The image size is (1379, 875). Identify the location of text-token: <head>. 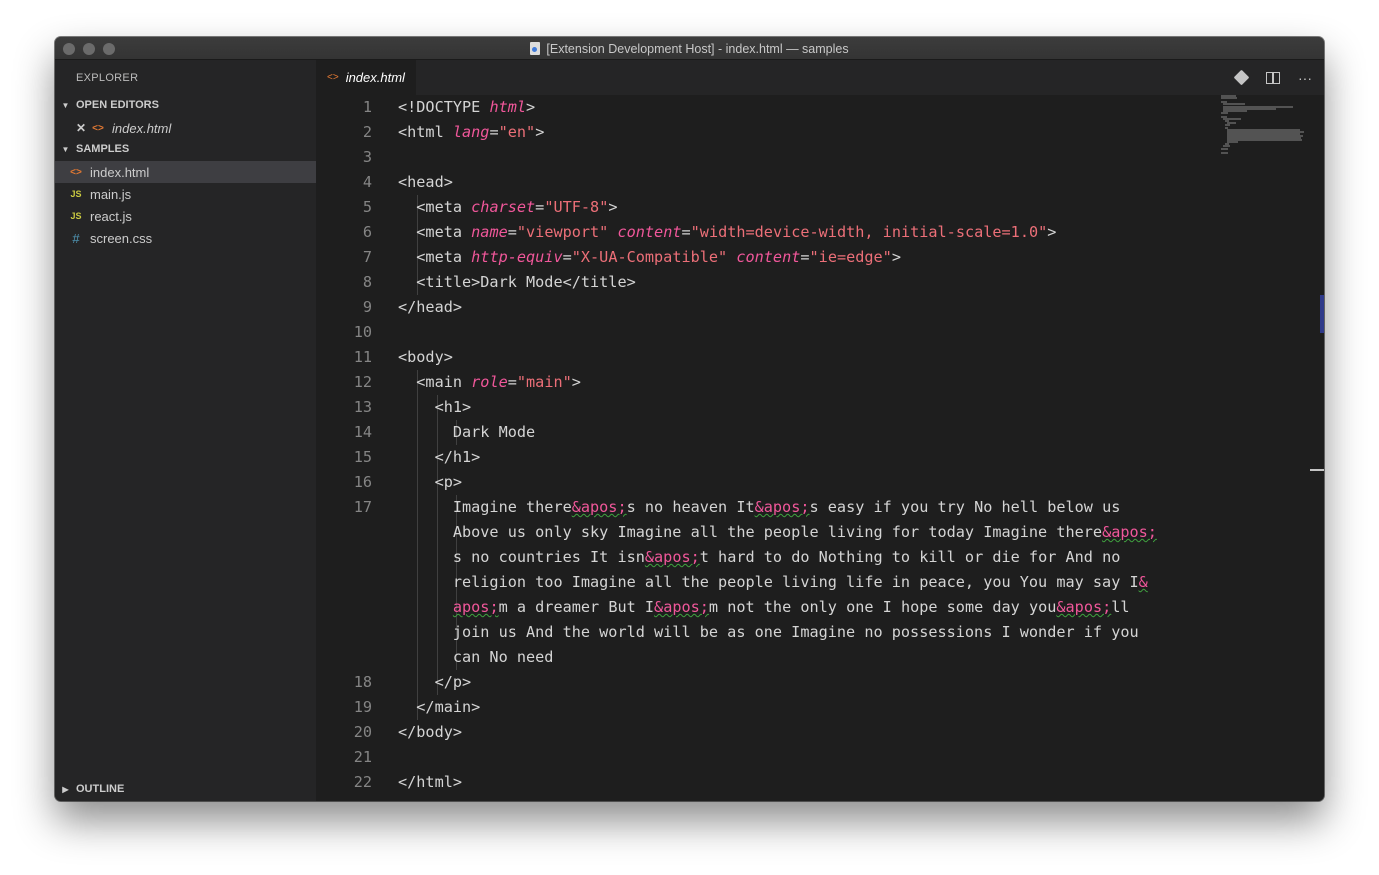
(425, 182).